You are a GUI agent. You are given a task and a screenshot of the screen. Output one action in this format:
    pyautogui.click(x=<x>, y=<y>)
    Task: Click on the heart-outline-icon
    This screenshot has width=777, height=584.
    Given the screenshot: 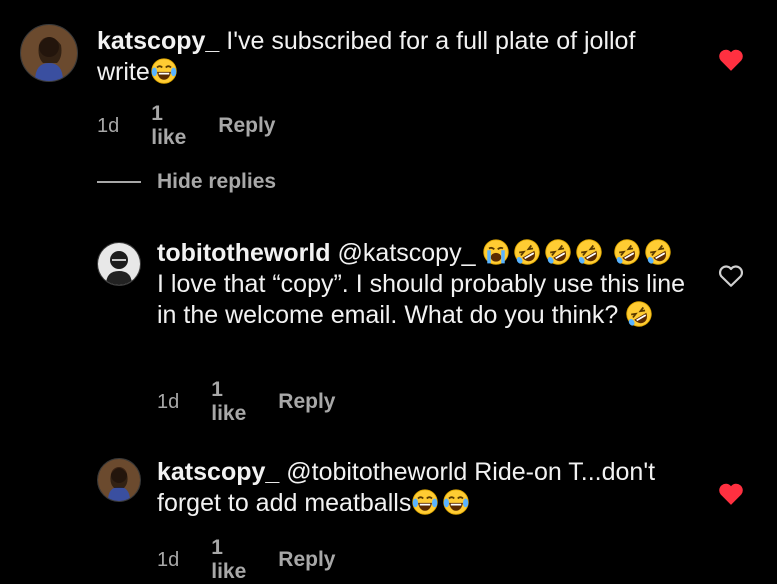 What is the action you would take?
    pyautogui.click(x=731, y=276)
    